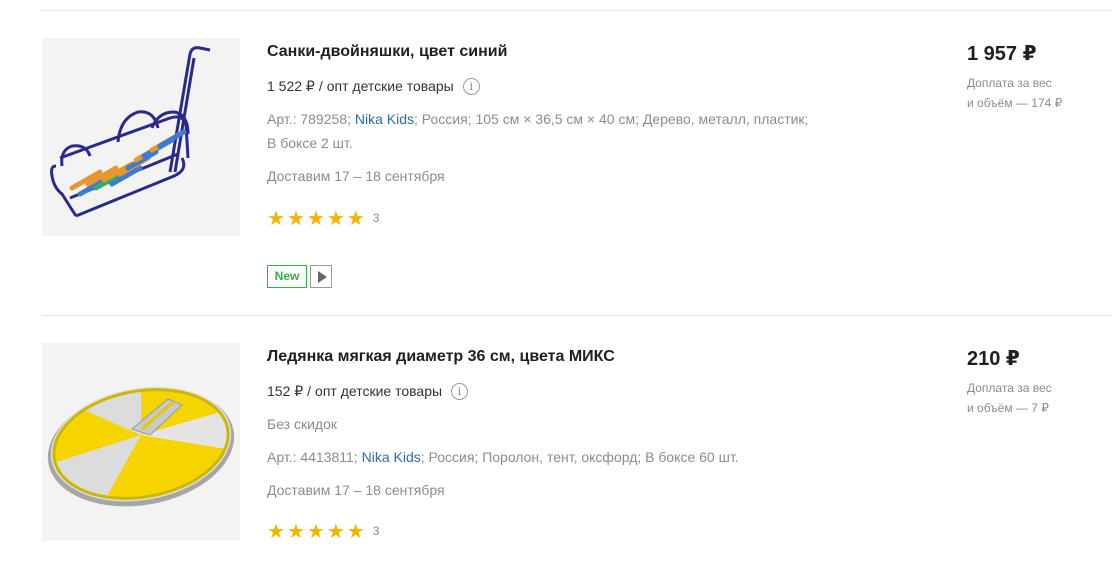 The height and width of the screenshot is (565, 1112). I want to click on article-number: Арт.: 4413811;, so click(312, 457).